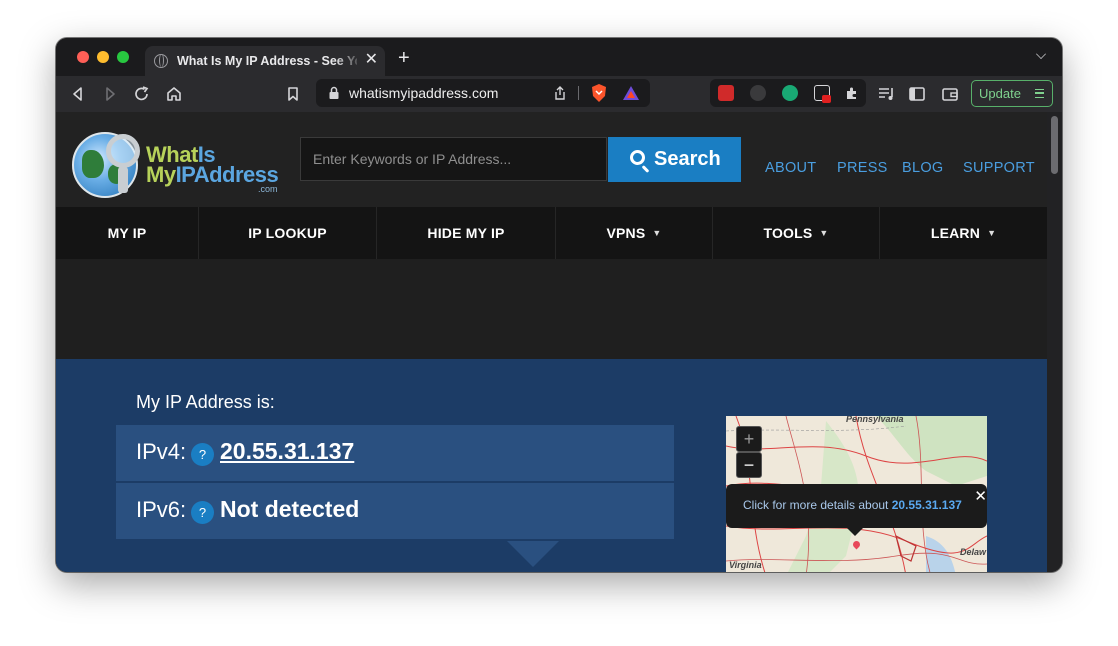  What do you see at coordinates (1054, 342) in the screenshot?
I see `page-scrollbar` at bounding box center [1054, 342].